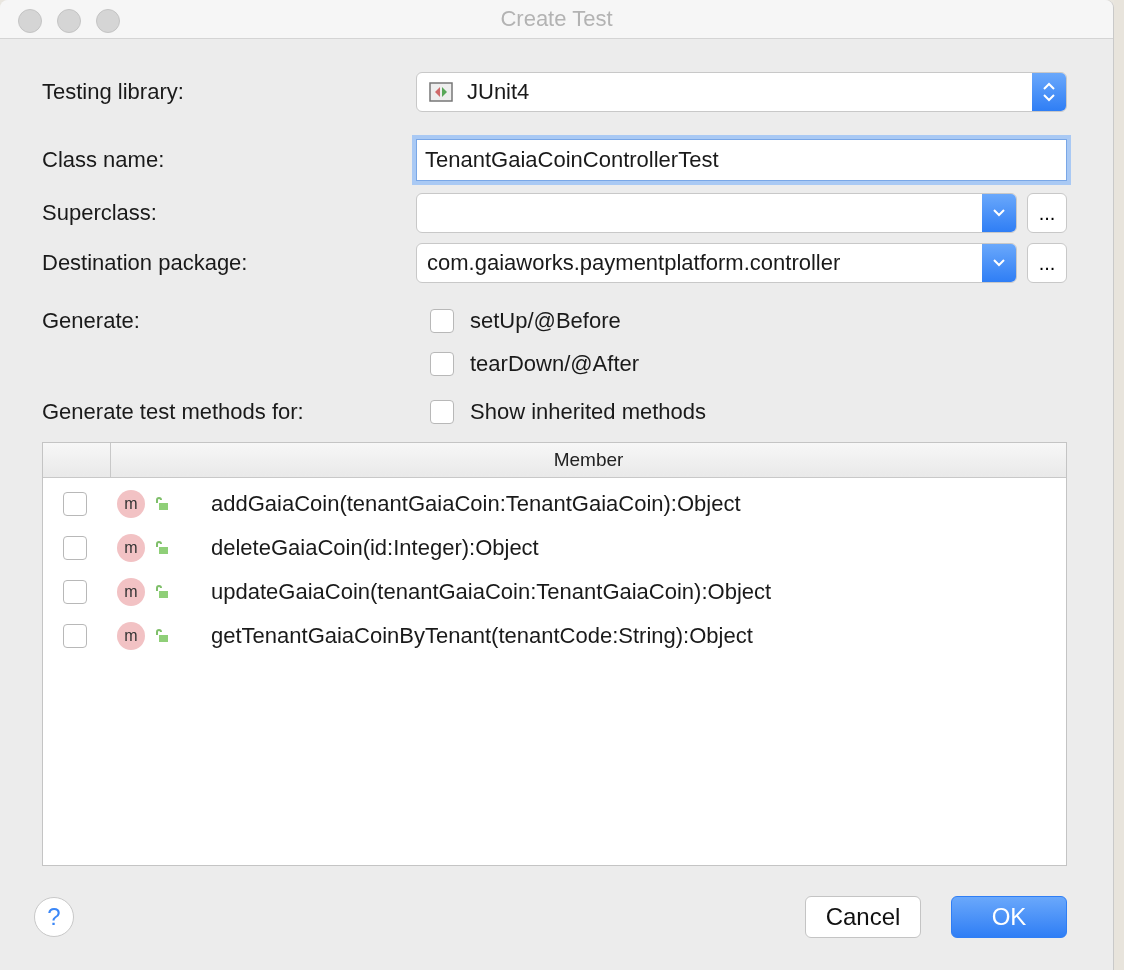 The image size is (1124, 970). I want to click on field-label: Destination package:, so click(145, 263).